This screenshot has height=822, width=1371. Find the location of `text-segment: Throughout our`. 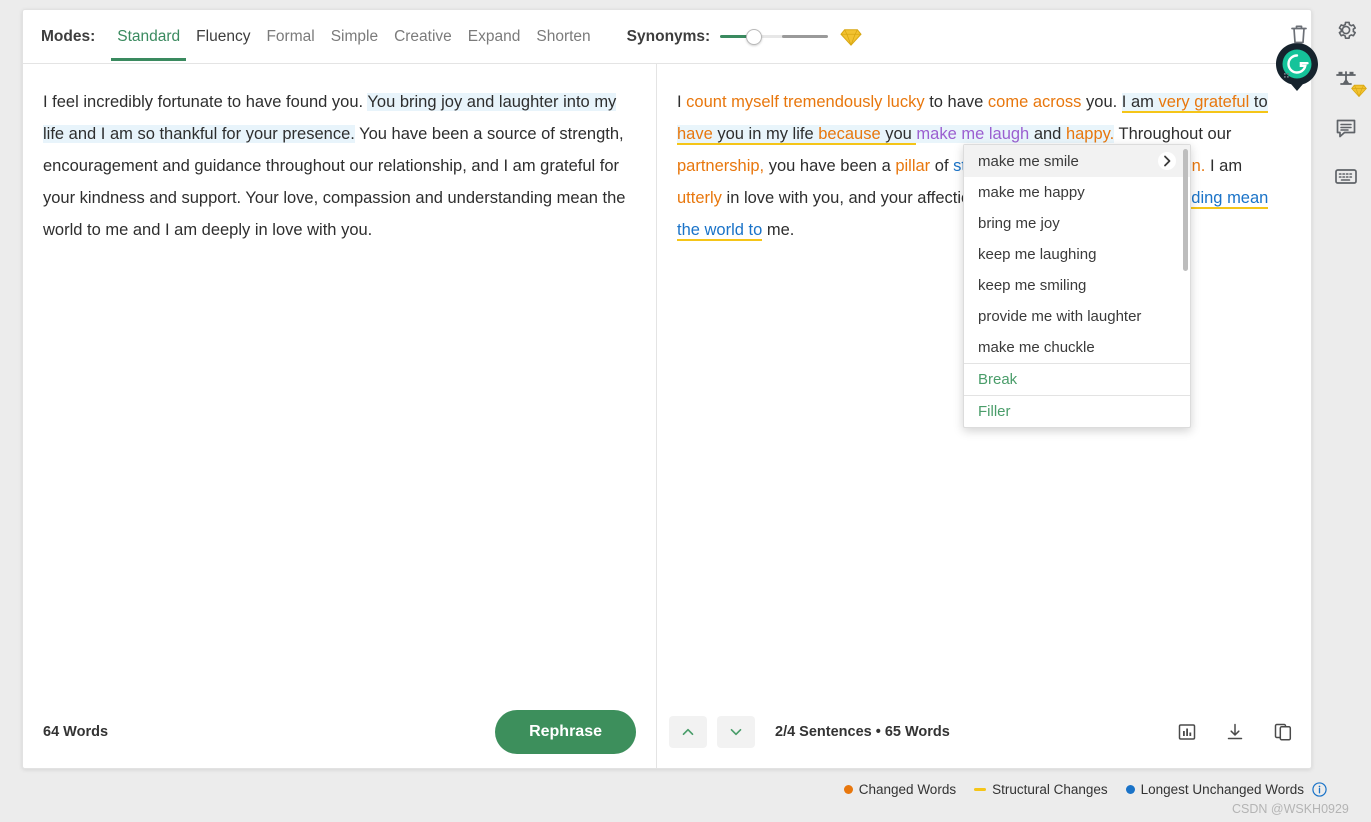

text-segment: Throughout our is located at coordinates (1173, 134).